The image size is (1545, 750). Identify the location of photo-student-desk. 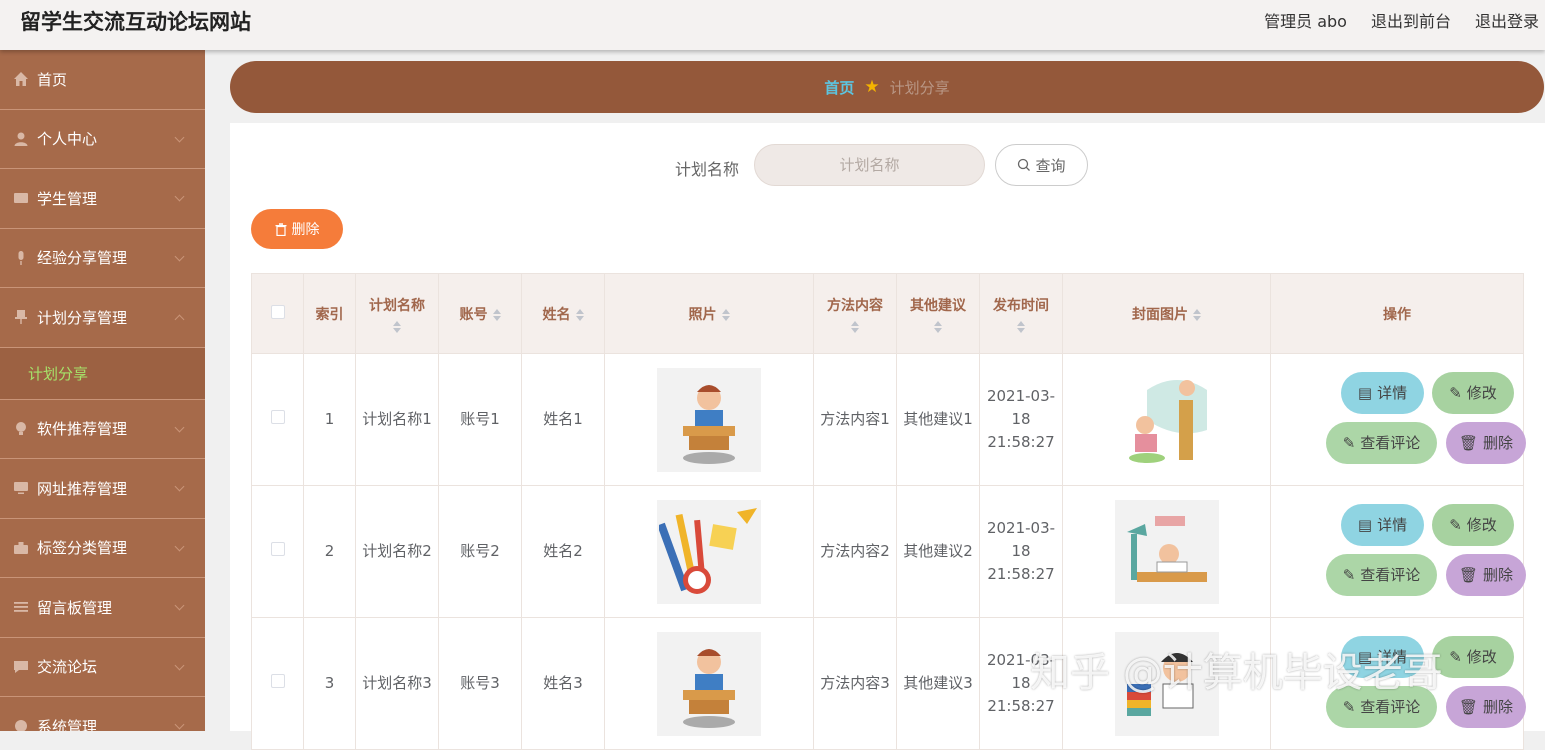
(709, 419).